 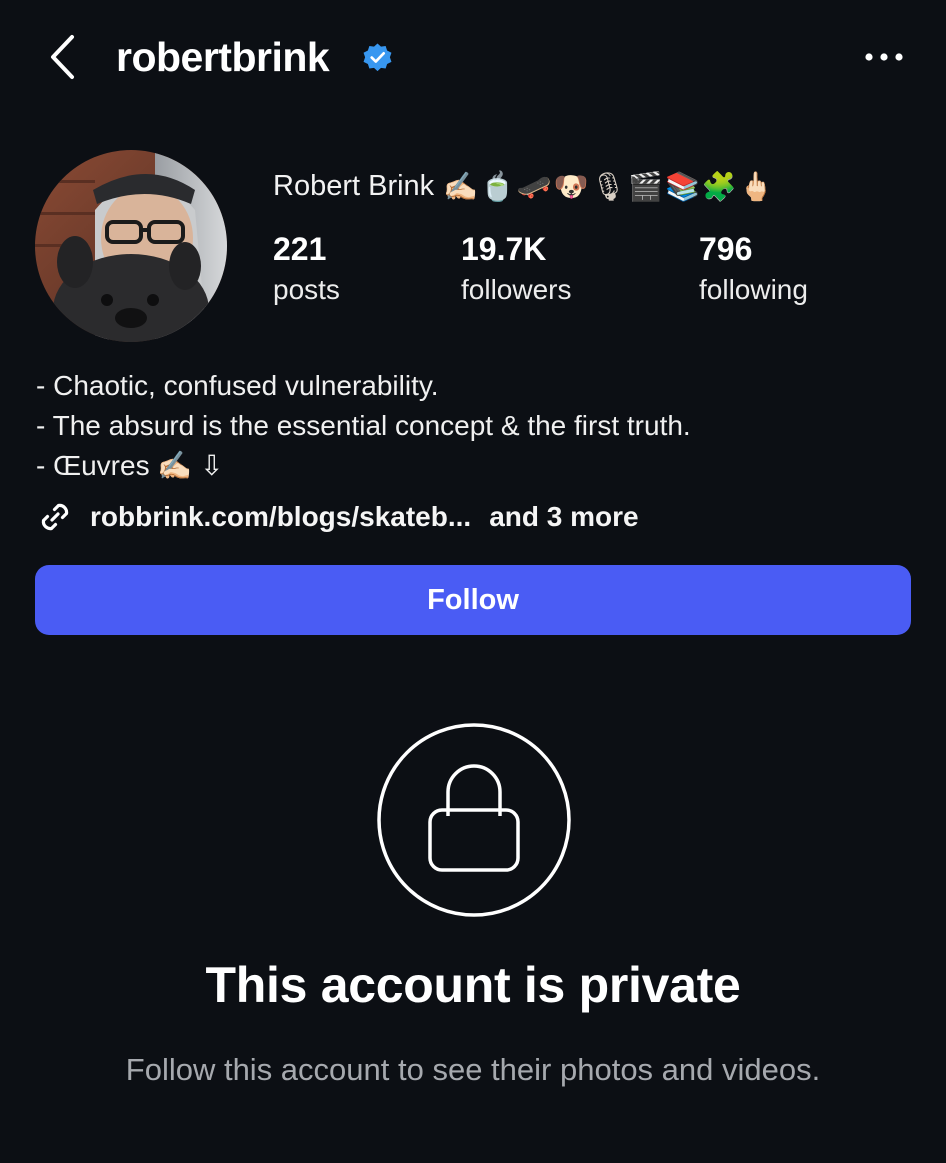 I want to click on private-account-title: This account is private, so click(x=473, y=985).